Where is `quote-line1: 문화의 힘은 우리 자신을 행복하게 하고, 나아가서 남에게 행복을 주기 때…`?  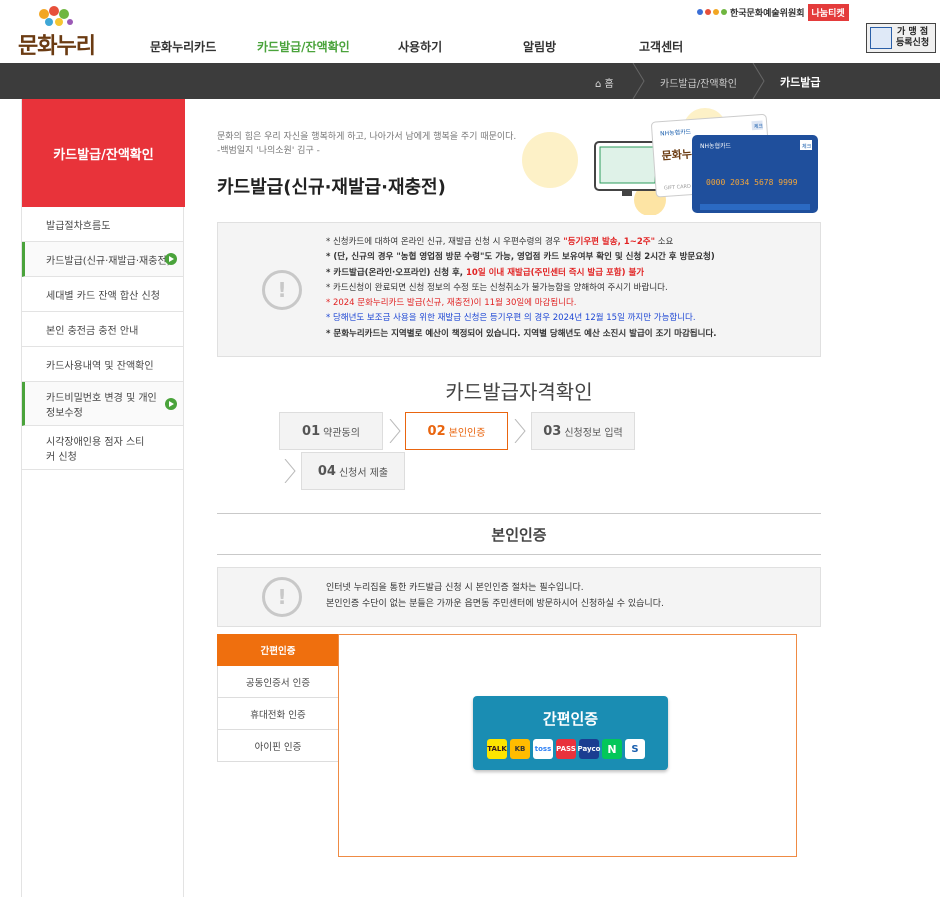
quote-line1: 문화의 힘은 우리 자신을 행복하게 하고, 나아가서 남에게 행복을 주기 때… is located at coordinates (367, 137).